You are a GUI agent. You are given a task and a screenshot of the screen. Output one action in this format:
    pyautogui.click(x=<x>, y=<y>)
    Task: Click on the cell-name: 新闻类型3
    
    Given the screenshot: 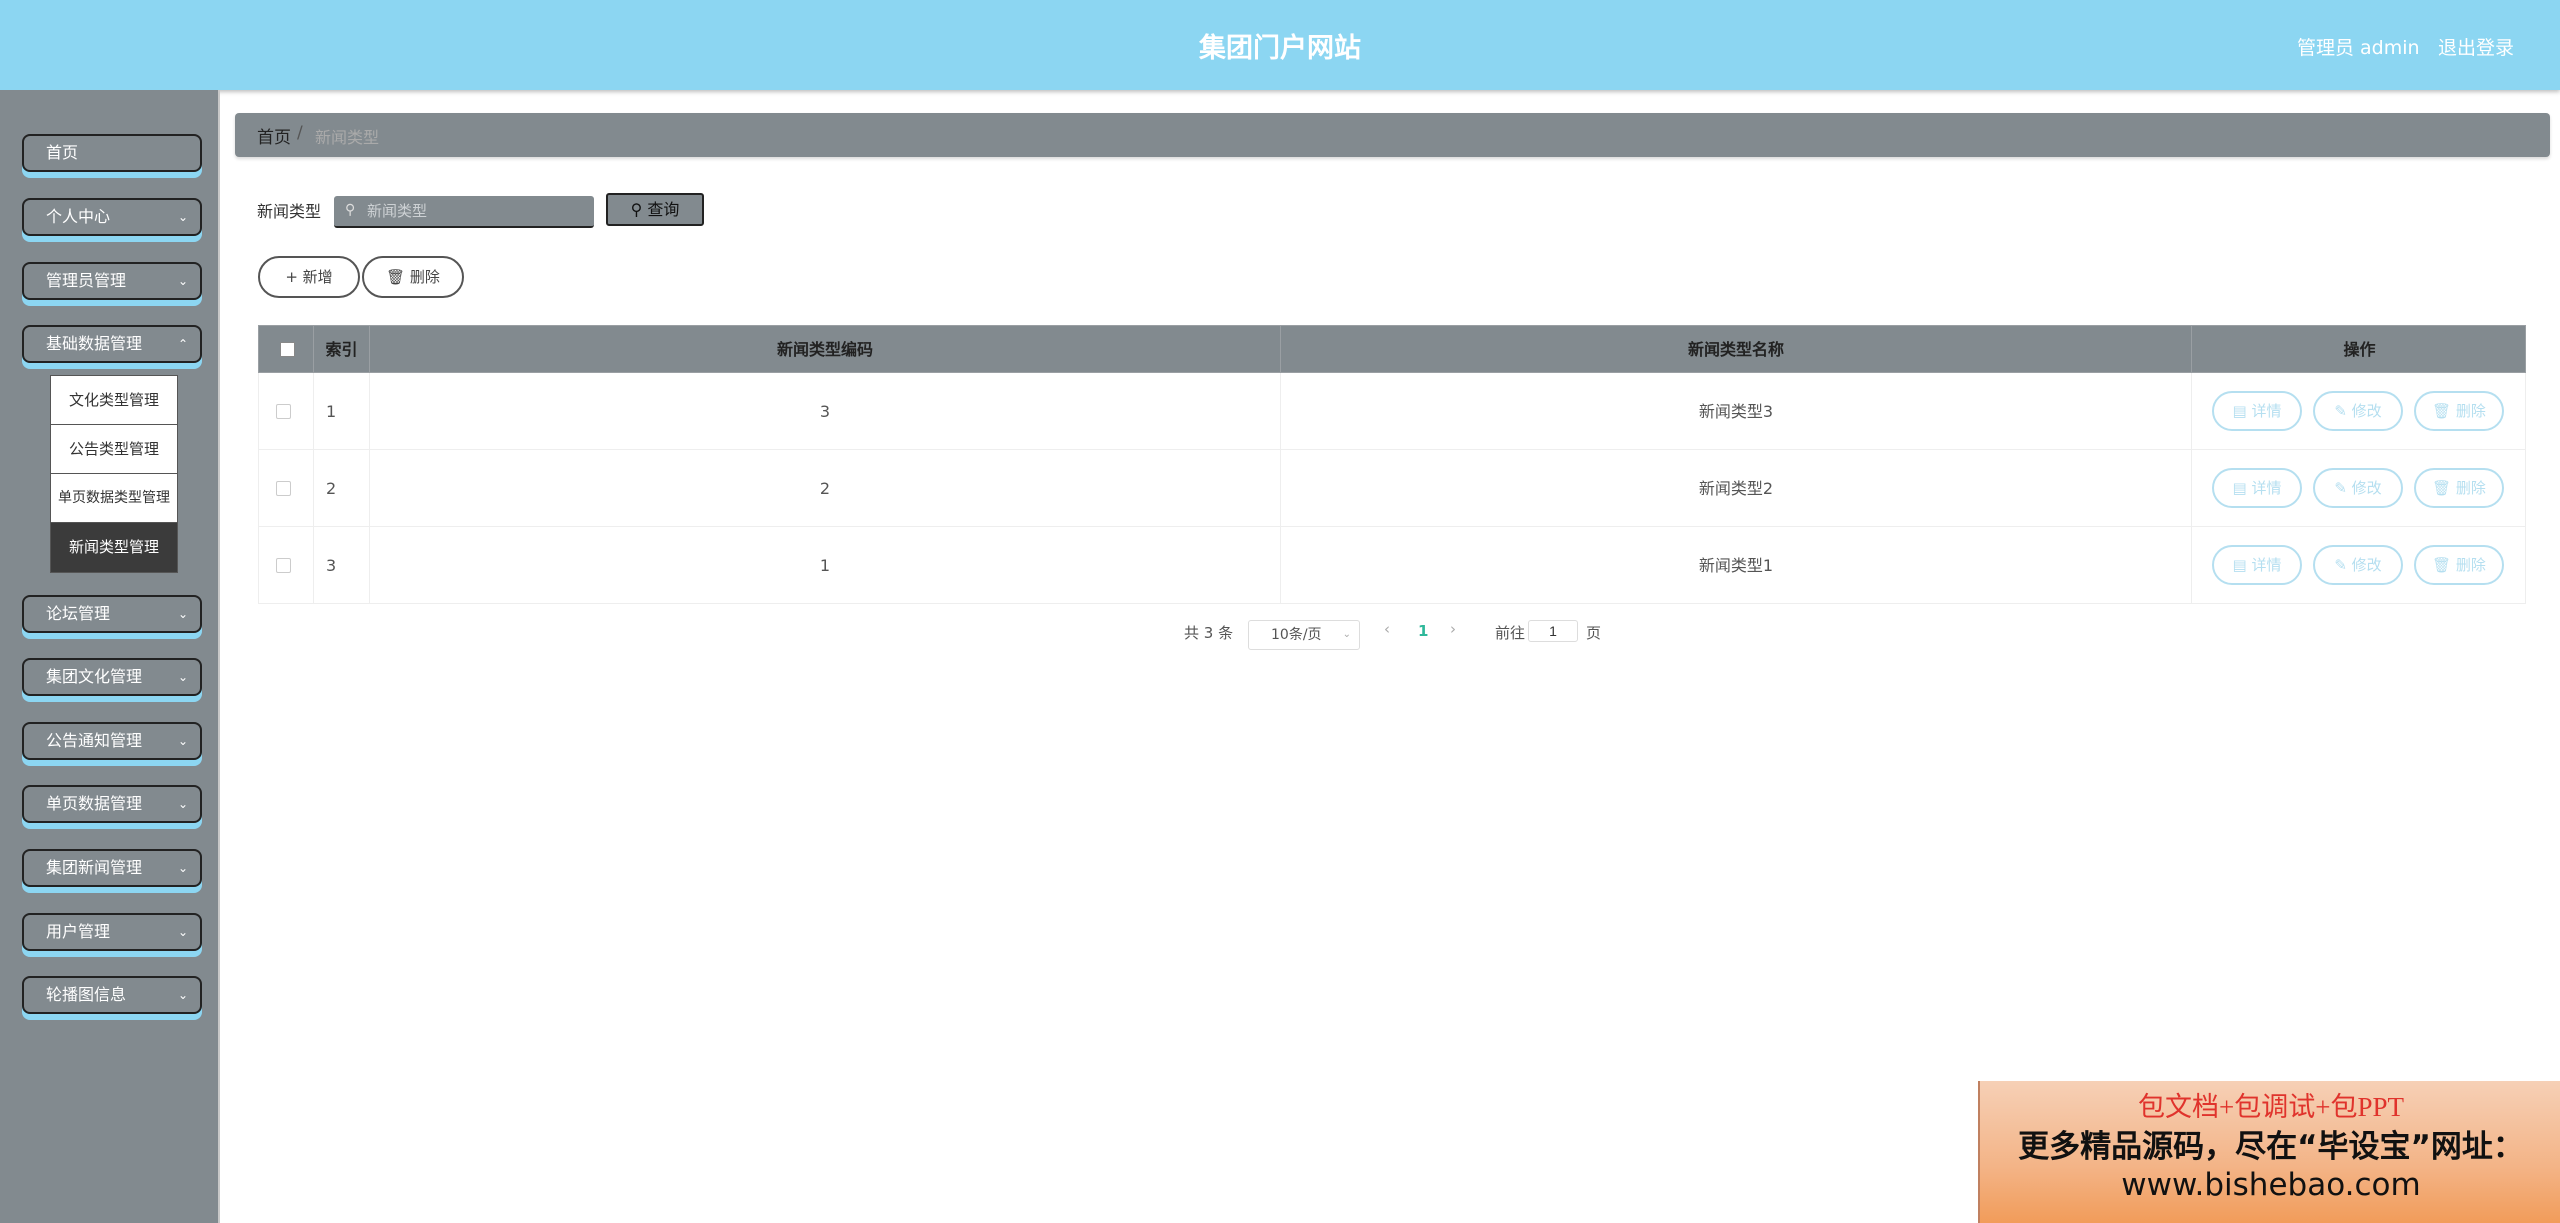 What is the action you would take?
    pyautogui.click(x=1736, y=411)
    